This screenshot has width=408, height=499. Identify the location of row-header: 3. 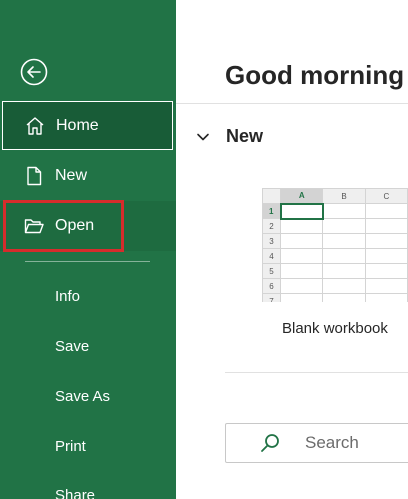
(272, 241).